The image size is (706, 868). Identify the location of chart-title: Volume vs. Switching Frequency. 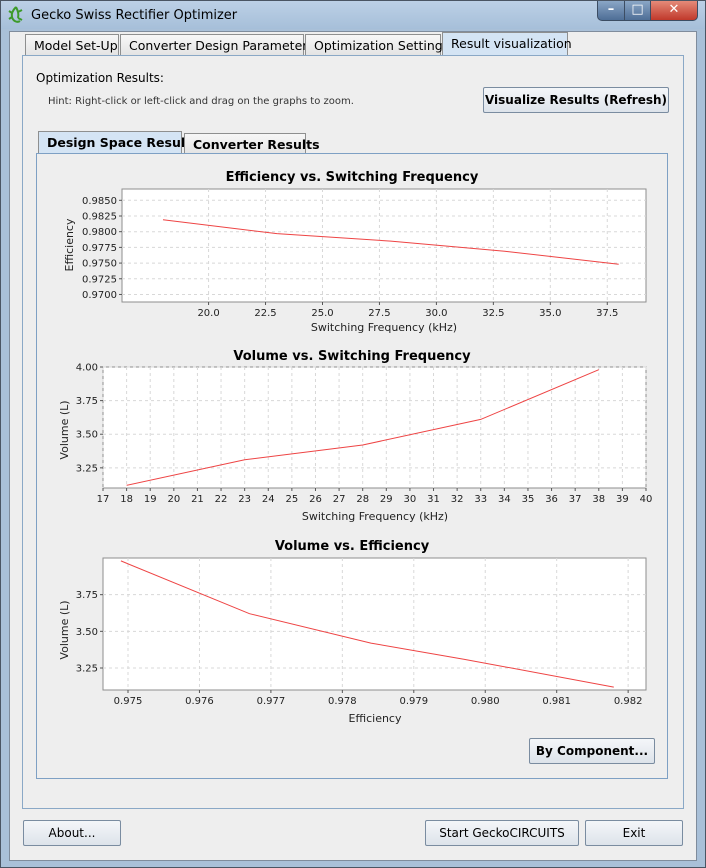
(352, 356).